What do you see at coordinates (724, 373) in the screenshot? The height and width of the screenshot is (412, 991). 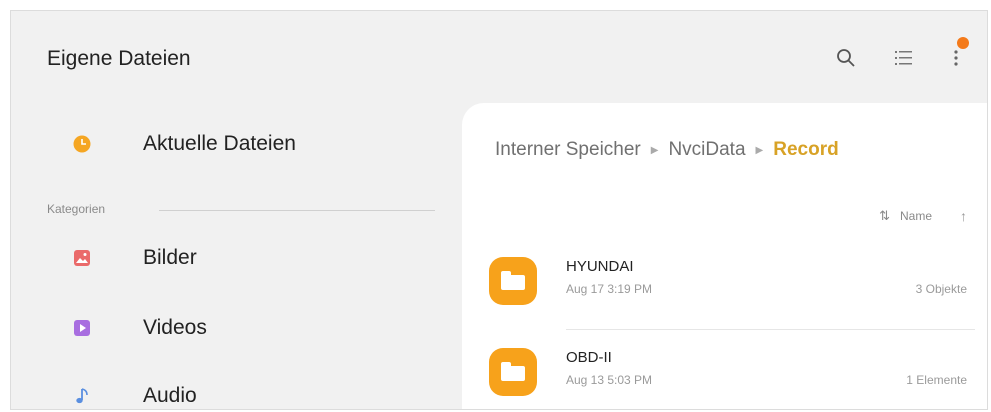 I see `list-item: OBD-II Aug 13 5:03 PM 1 Elemente` at bounding box center [724, 373].